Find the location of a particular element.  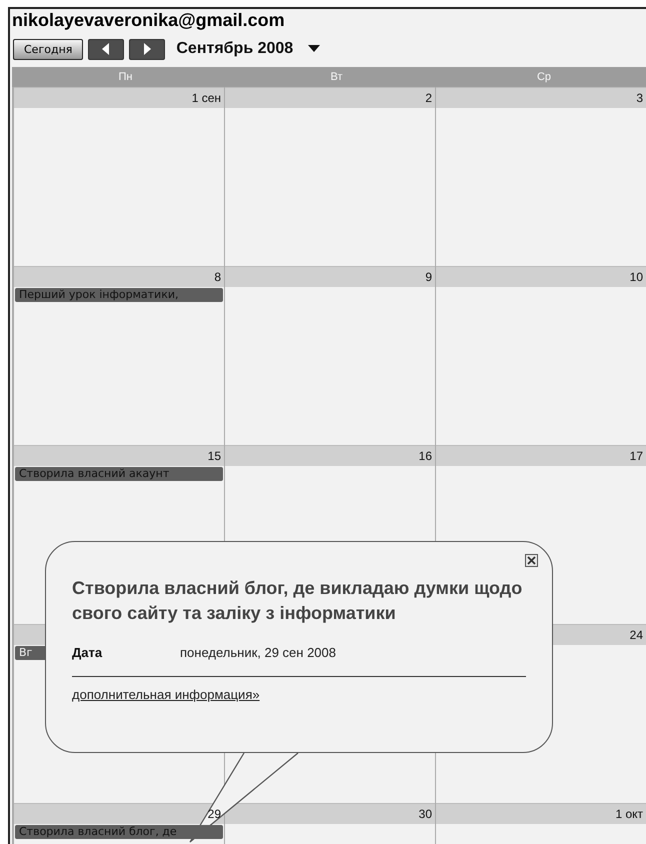

day-number: 2 is located at coordinates (428, 98).